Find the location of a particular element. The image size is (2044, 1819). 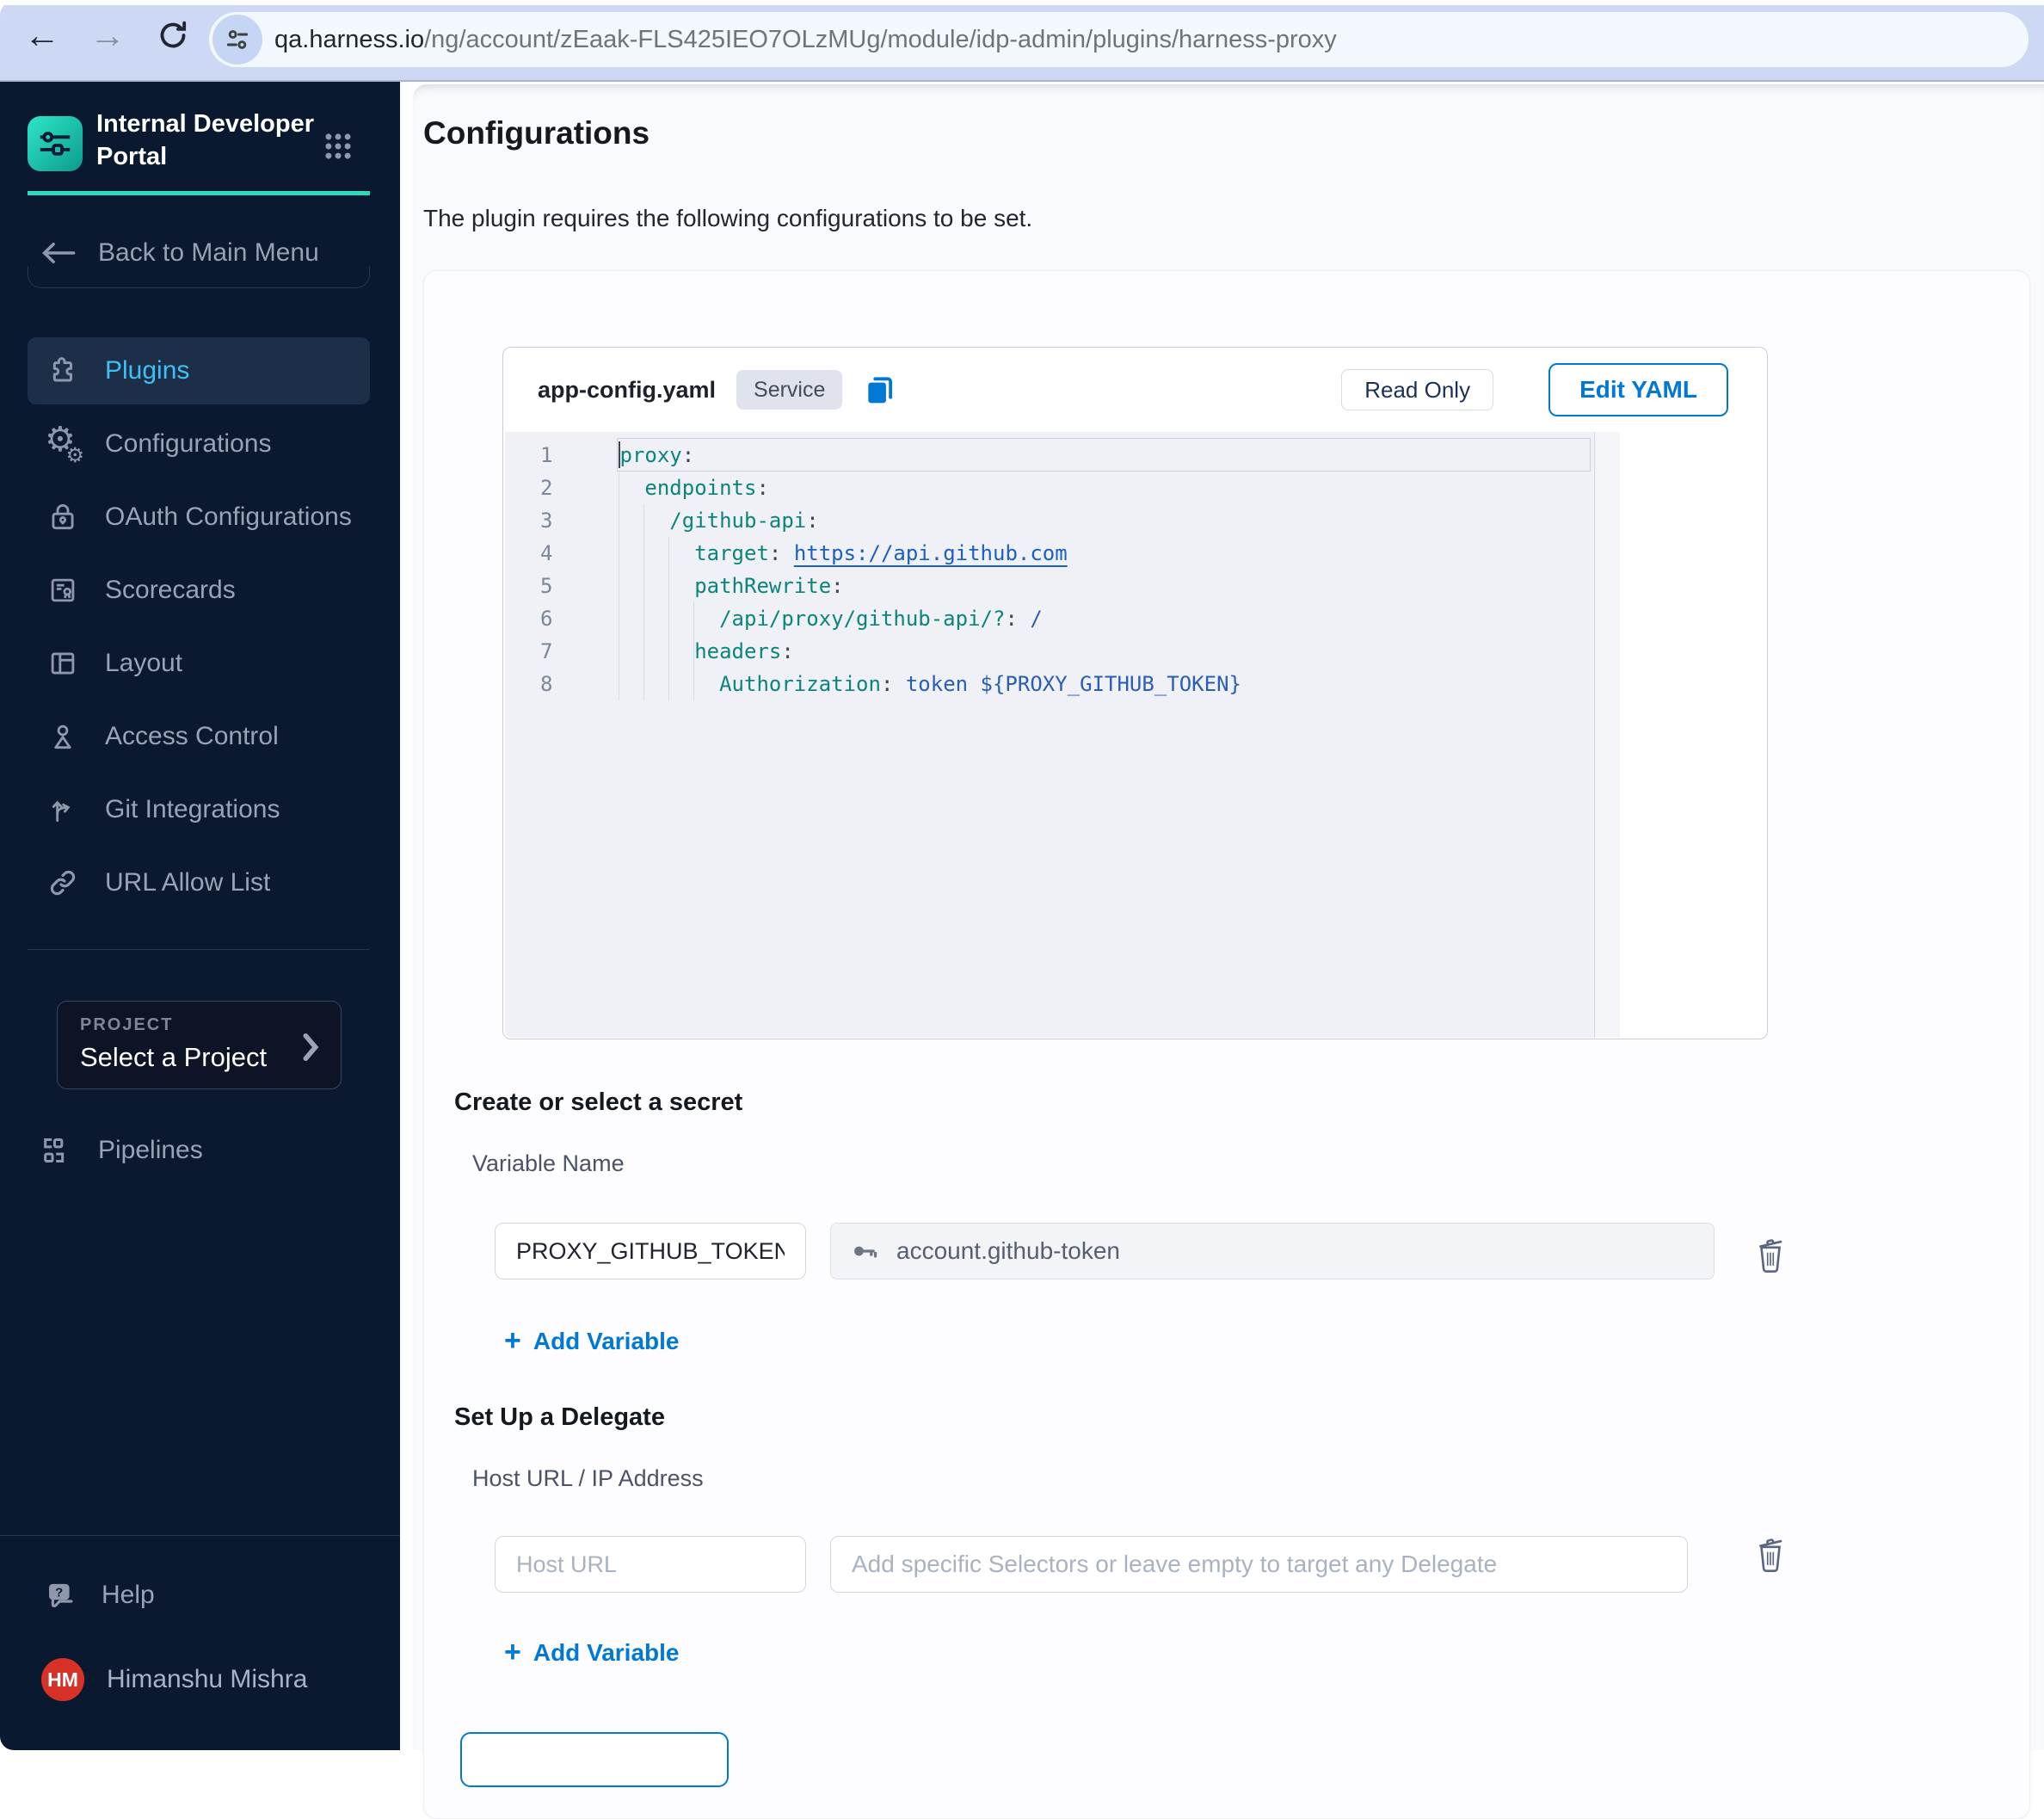

line-numbers: 1 2 3 4 5 6 7 8 is located at coordinates (529, 569).